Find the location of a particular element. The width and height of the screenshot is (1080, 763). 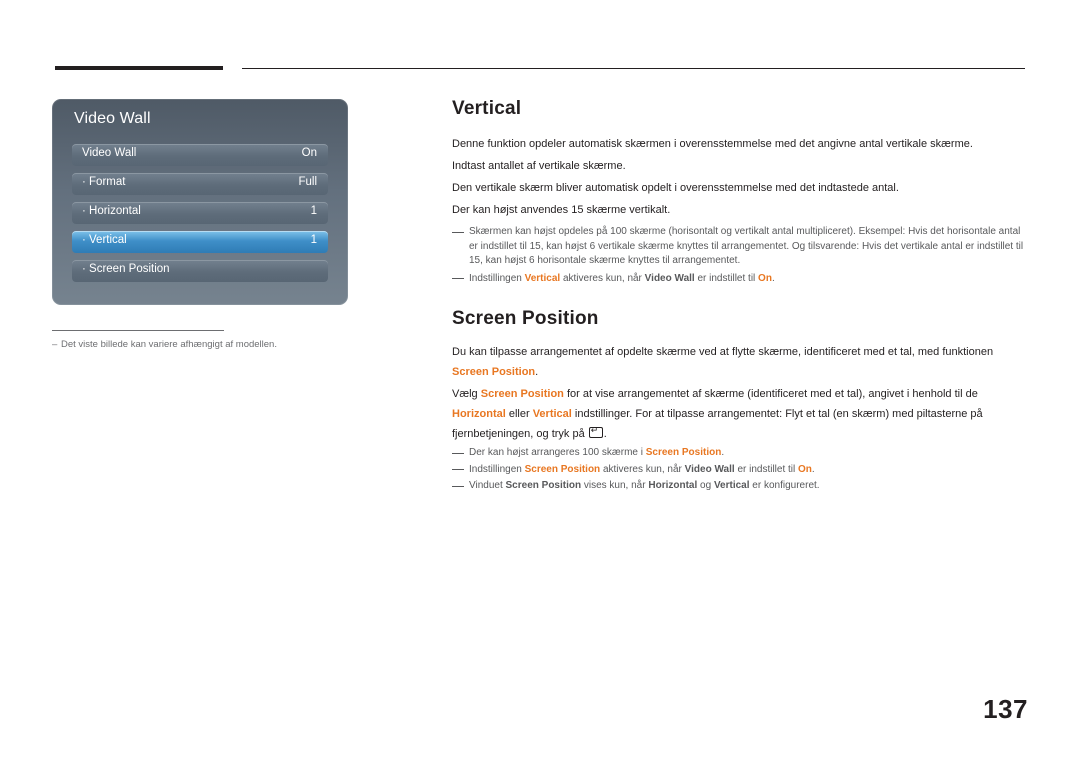

header-rule-thin is located at coordinates (633, 68).